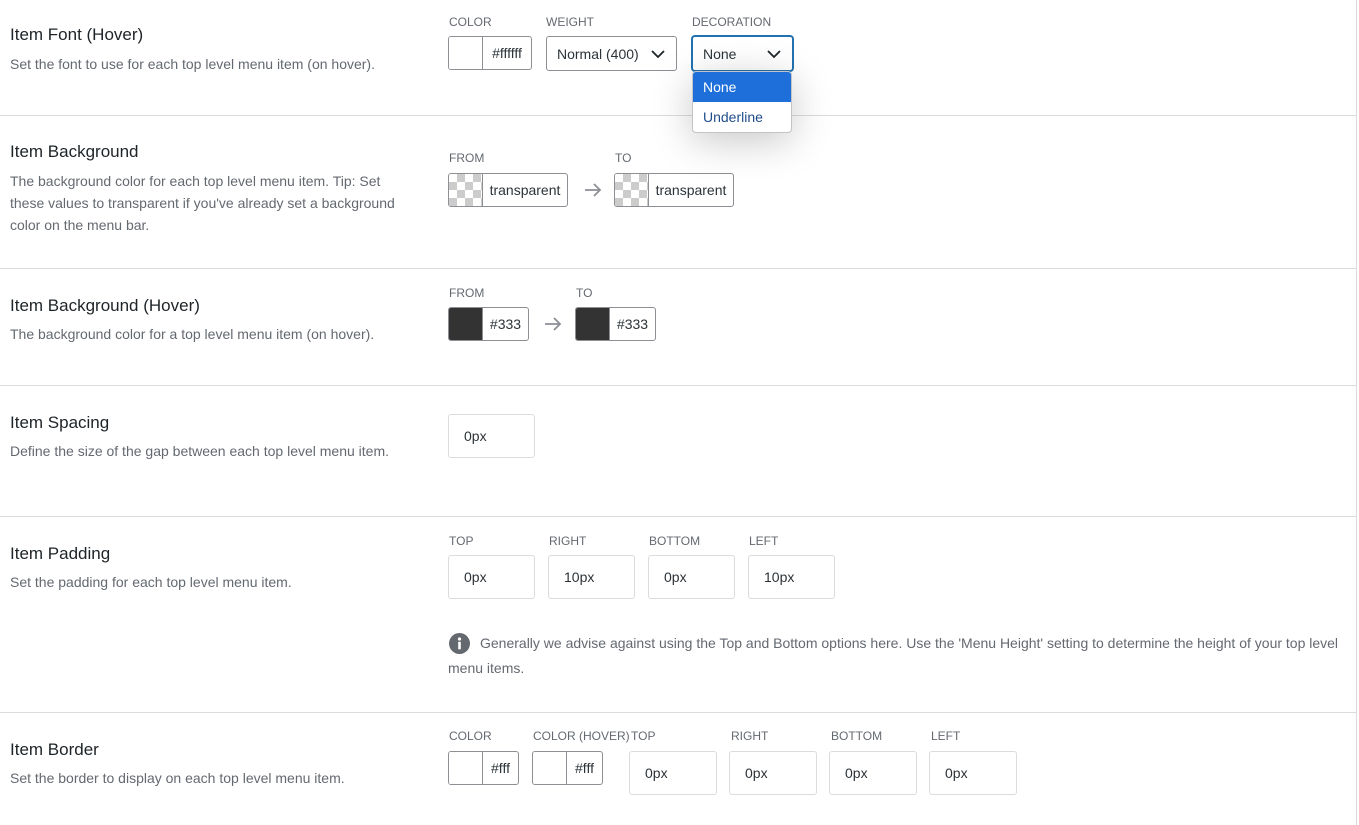 This screenshot has height=825, width=1359. I want to click on decoration-select: None, so click(742, 53).